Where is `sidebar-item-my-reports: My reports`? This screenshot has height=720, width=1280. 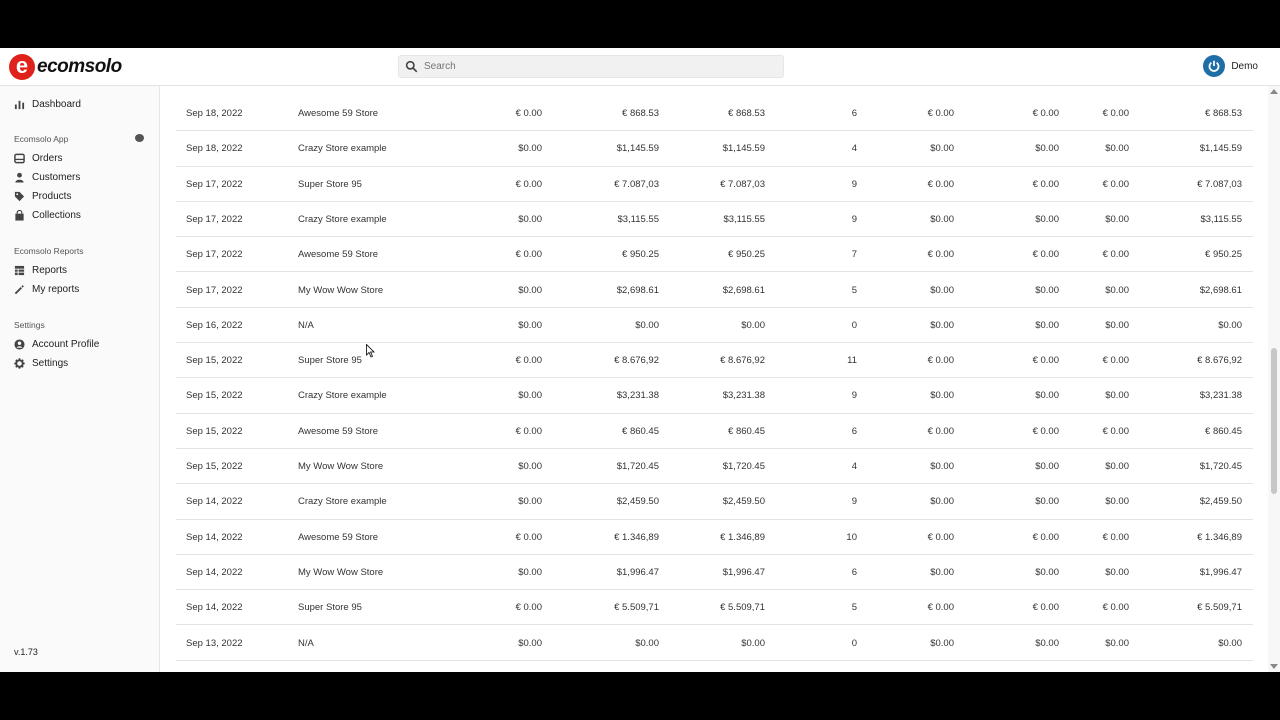 sidebar-item-my-reports: My reports is located at coordinates (46, 289).